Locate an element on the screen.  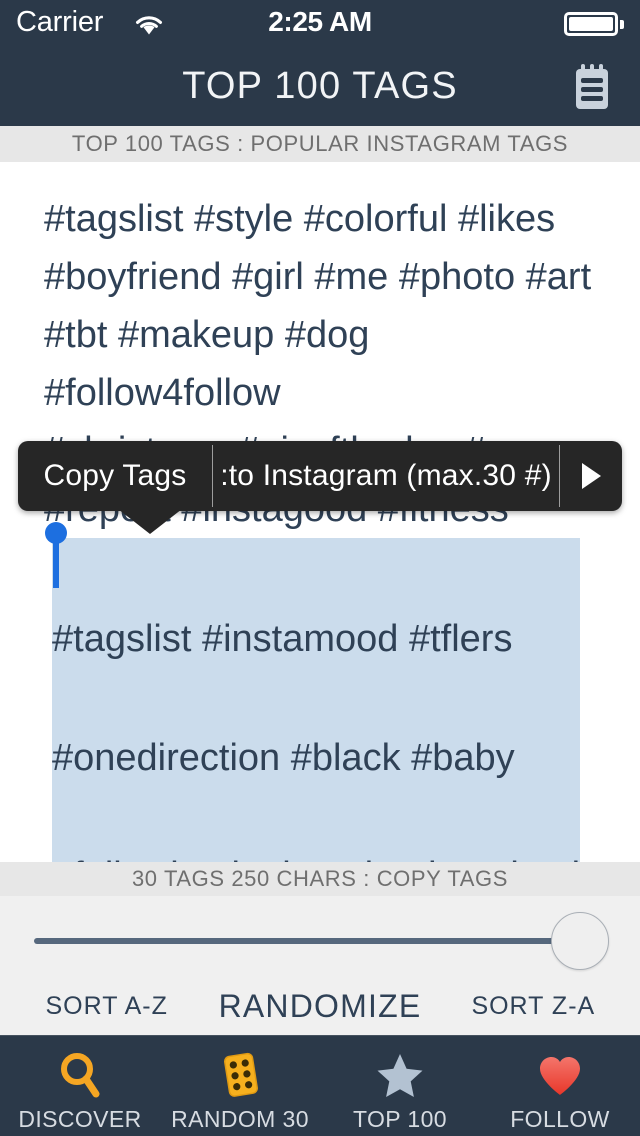
subtitle-bar: TOP 100 TAGS : POPULAR INSTAGRAM TAGS is located at coordinates (320, 144).